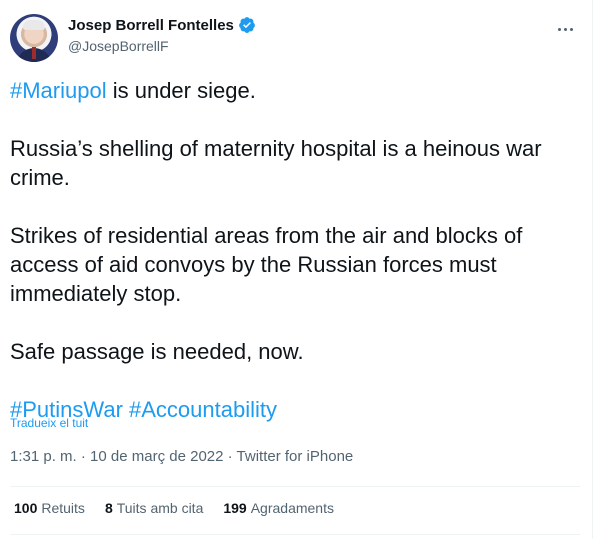  I want to click on hashtag-accountability: #Accountability, so click(203, 409).